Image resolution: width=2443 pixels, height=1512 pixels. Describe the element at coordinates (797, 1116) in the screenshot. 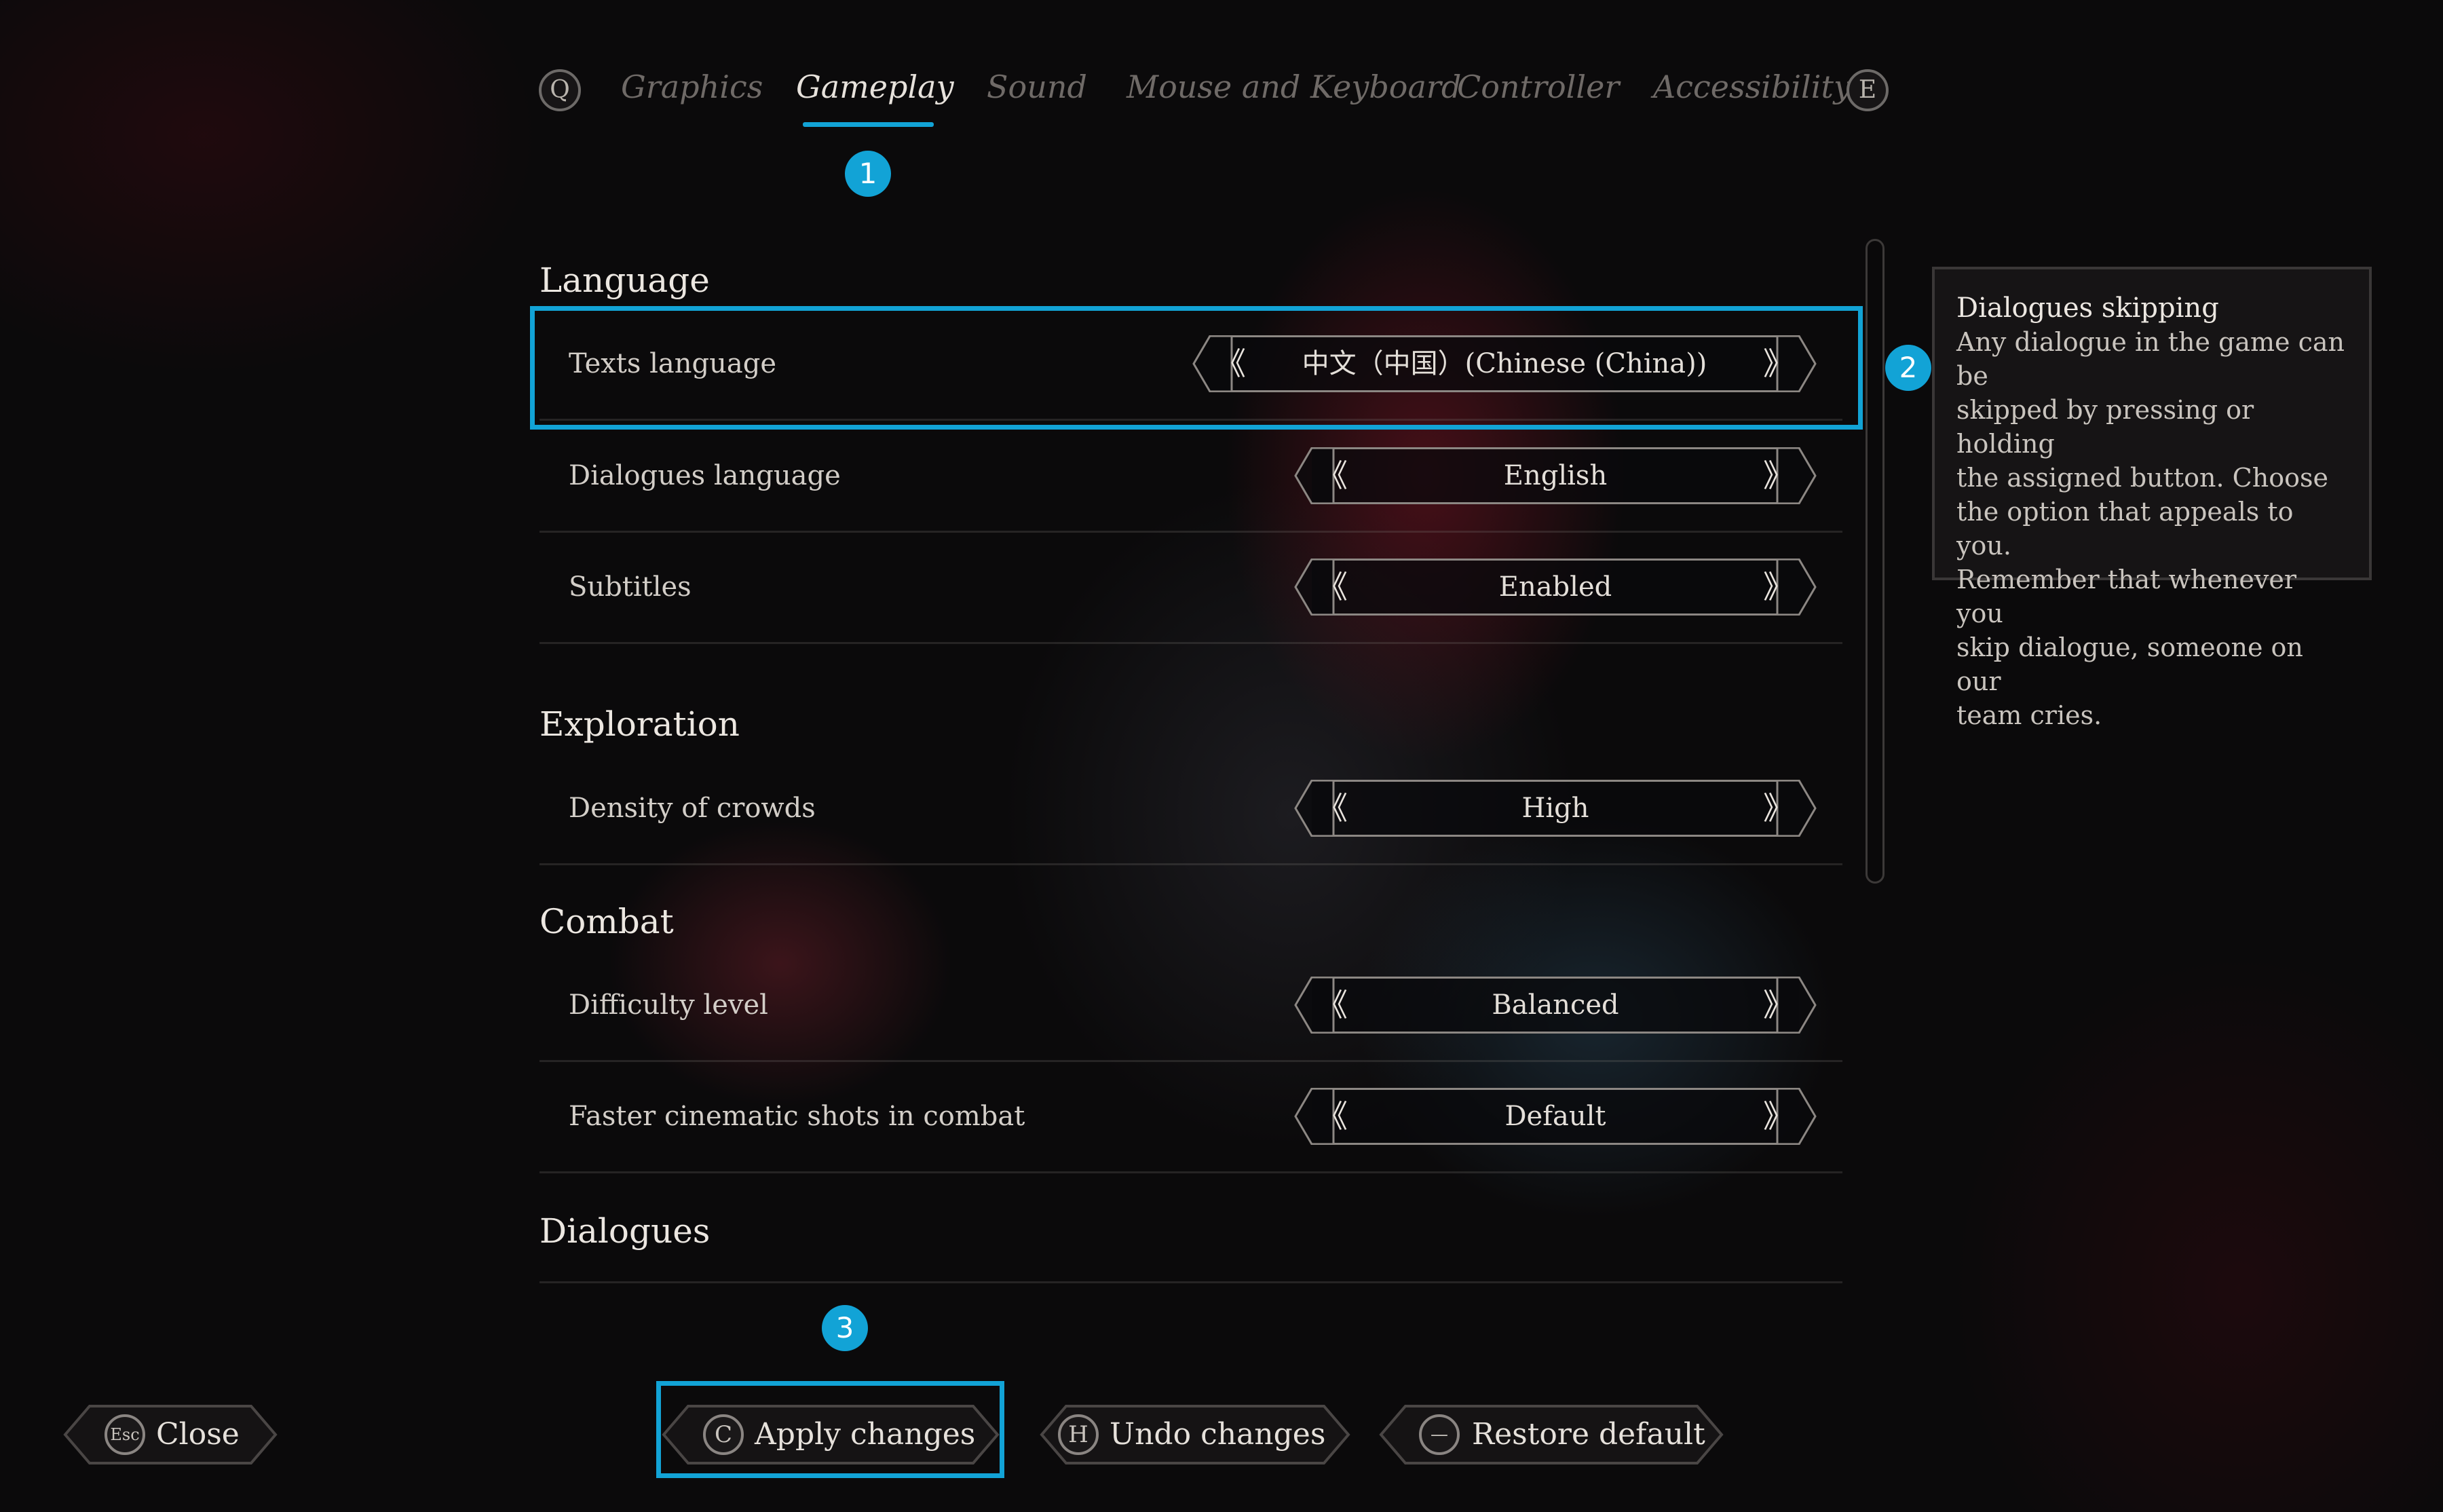

I see `setting-label: Faster cinematic shots in combat` at that location.